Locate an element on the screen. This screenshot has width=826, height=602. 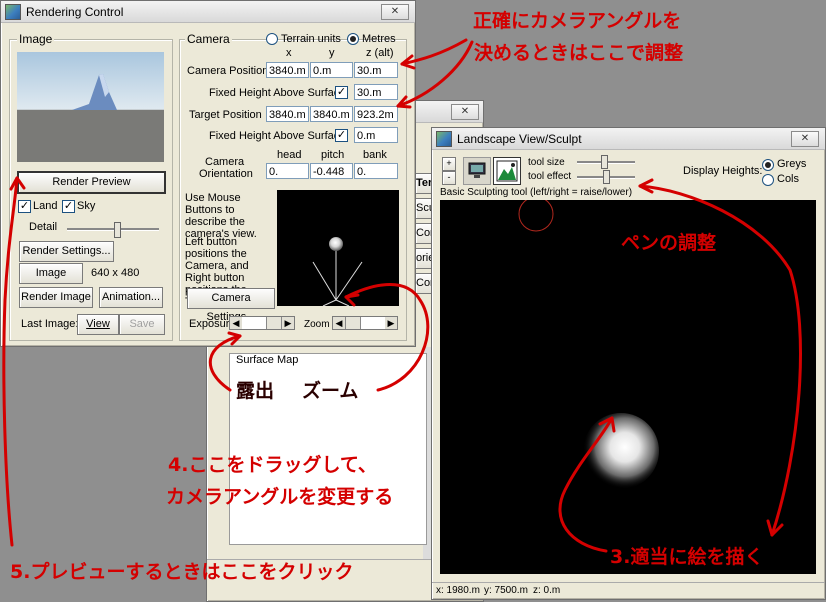
annotation-preview: 5.プレビューするときはここをクリック is located at coordinates (182, 572).